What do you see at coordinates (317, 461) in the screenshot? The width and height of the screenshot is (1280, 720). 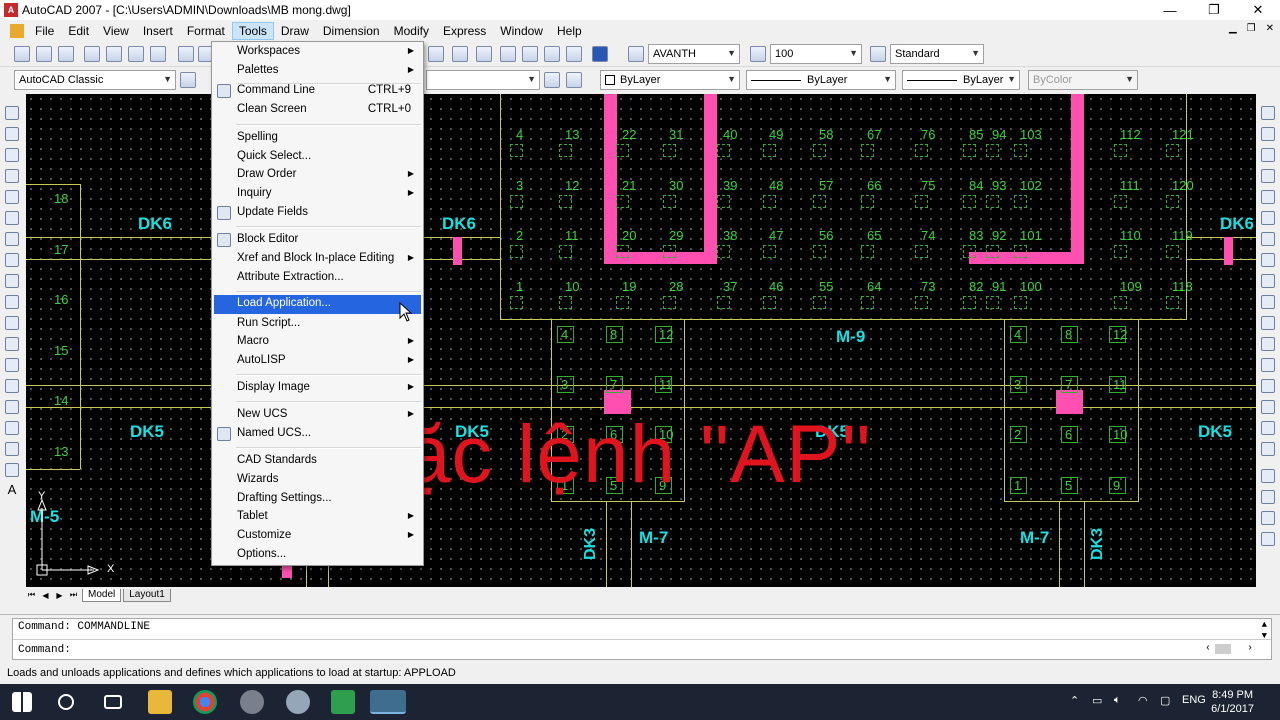 I see `menu-item-cad-standards: CAD Standards` at bounding box center [317, 461].